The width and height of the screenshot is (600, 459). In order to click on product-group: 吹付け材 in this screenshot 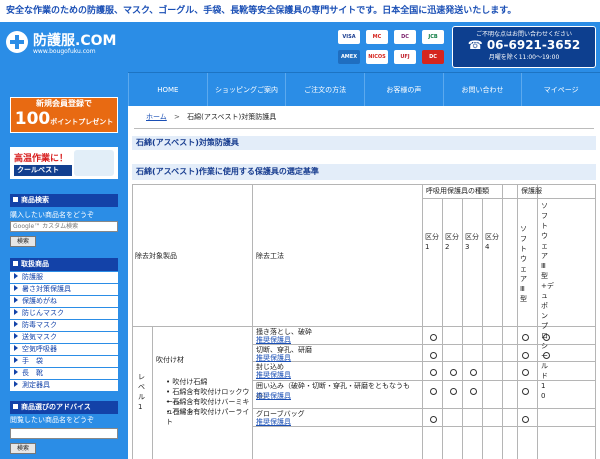, I will do `click(170, 360)`.